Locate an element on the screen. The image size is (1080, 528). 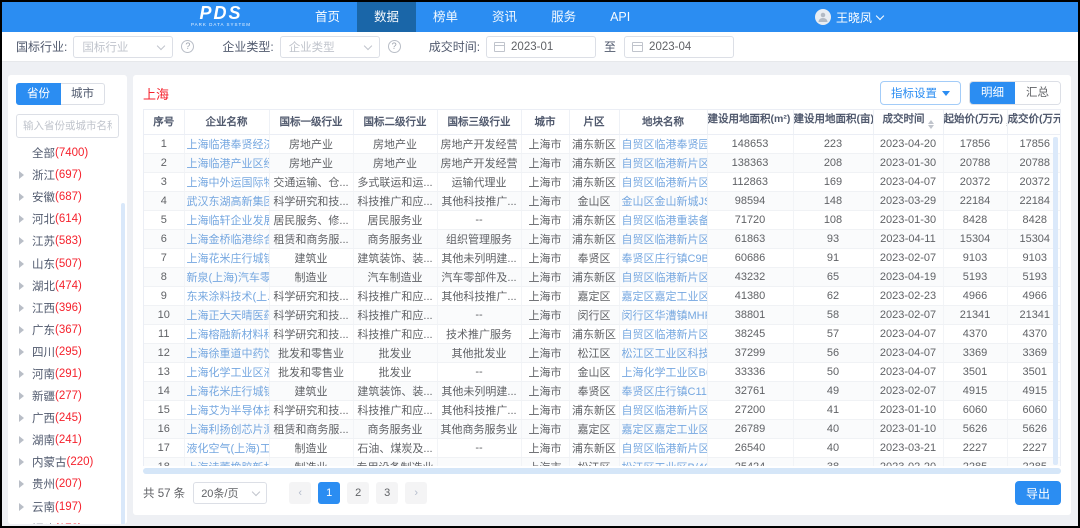
province-item: 江西 (396) is located at coordinates (67, 308).